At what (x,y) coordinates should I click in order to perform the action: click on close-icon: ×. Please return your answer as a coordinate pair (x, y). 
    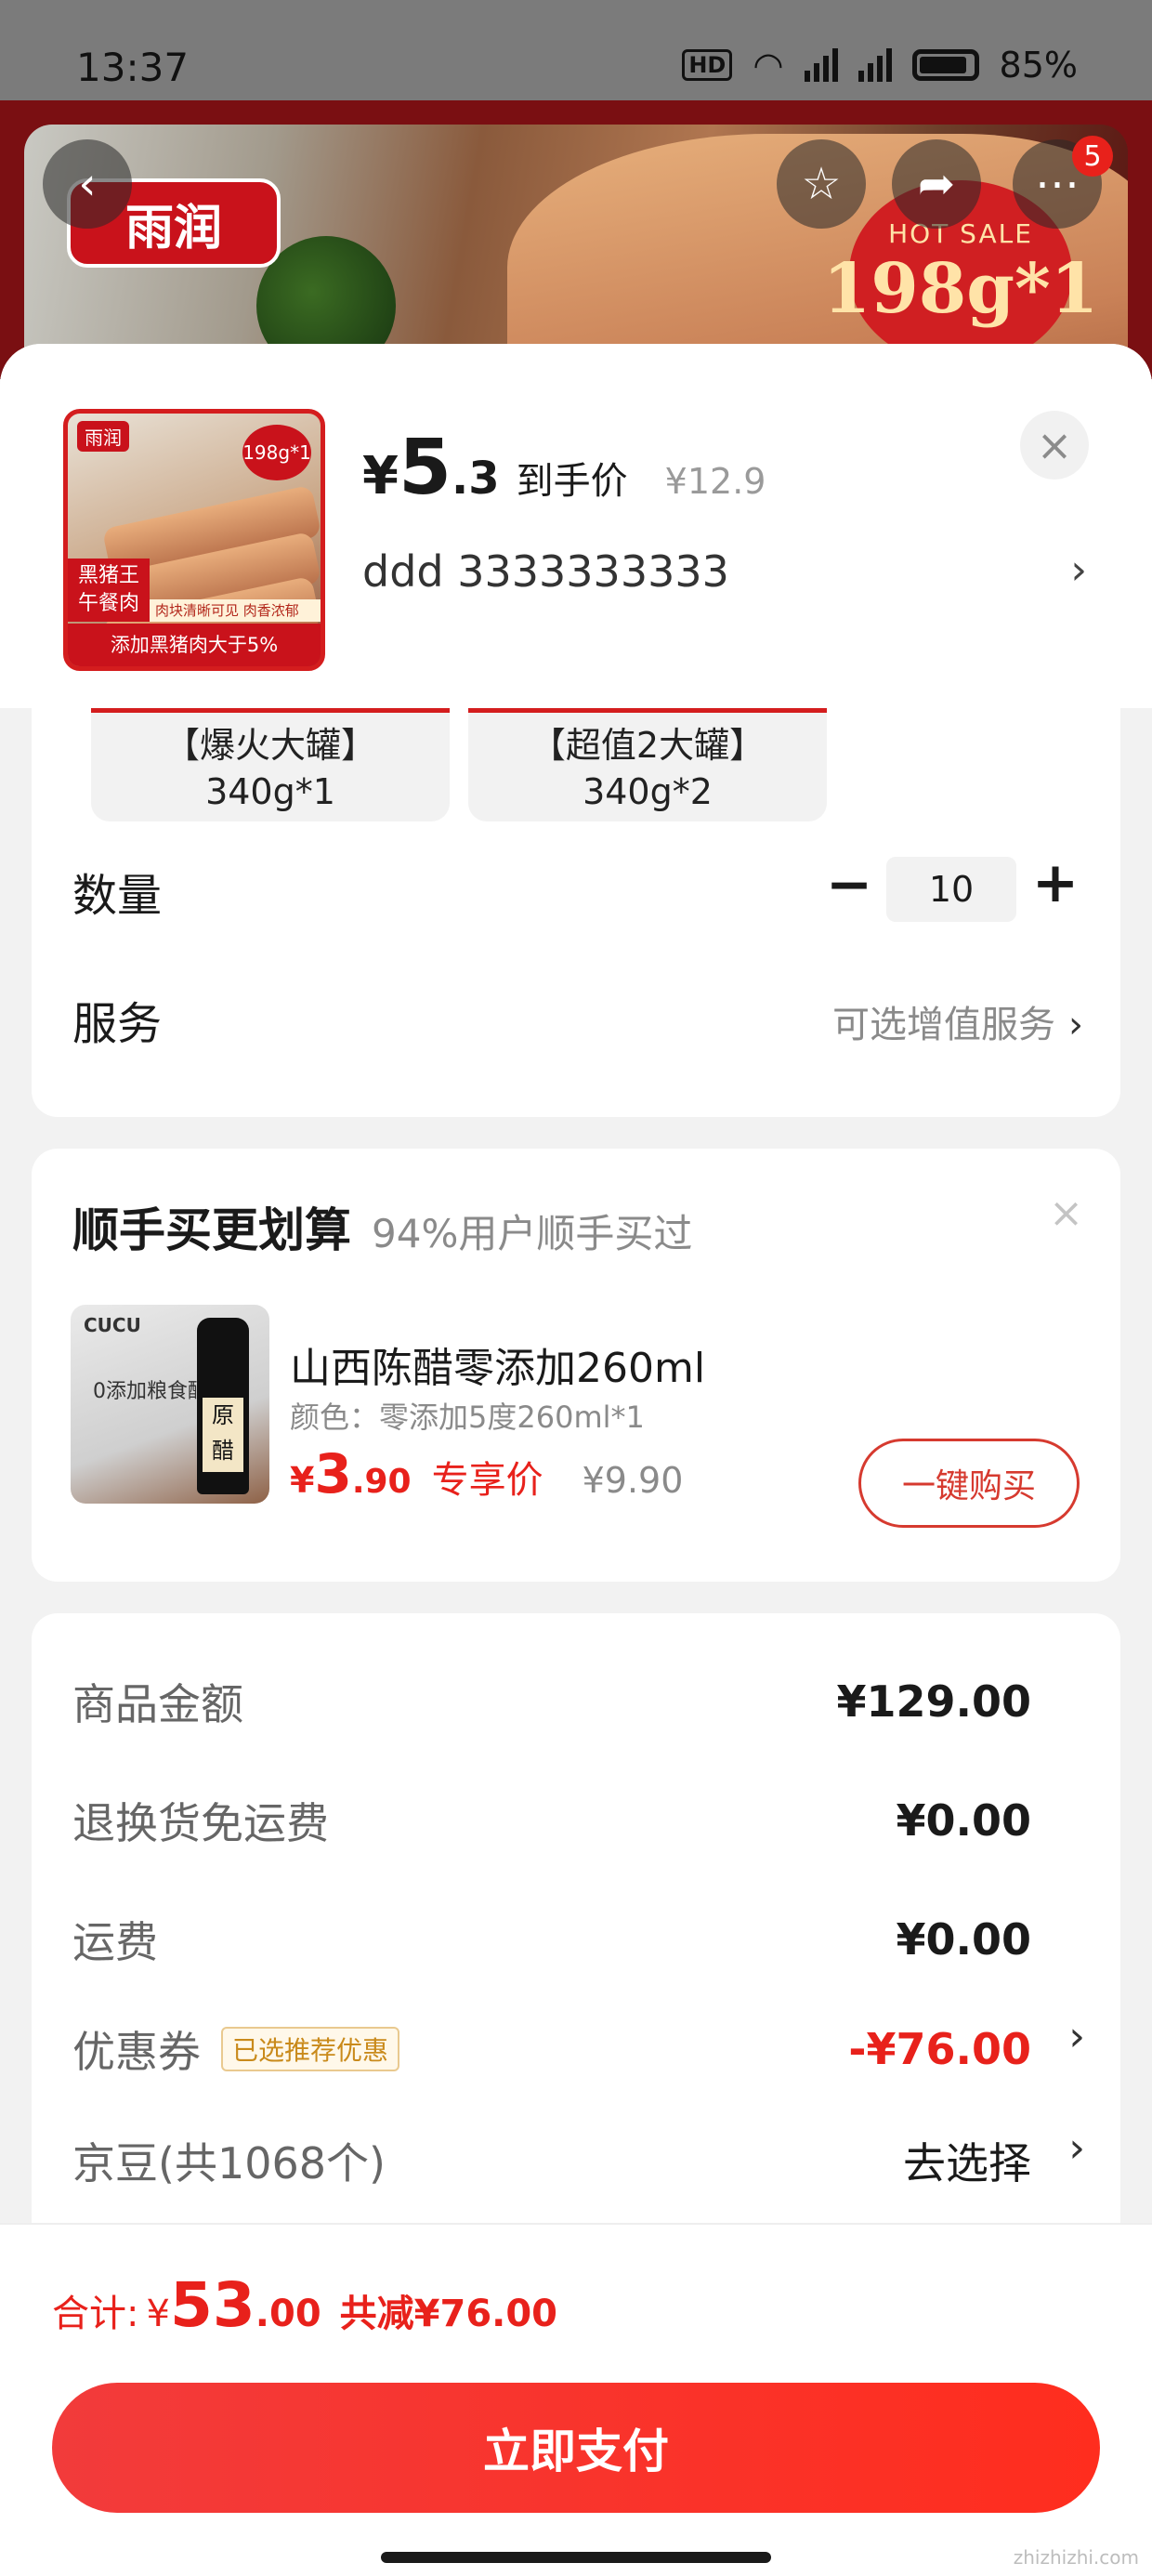
    Looking at the image, I should click on (1054, 445).